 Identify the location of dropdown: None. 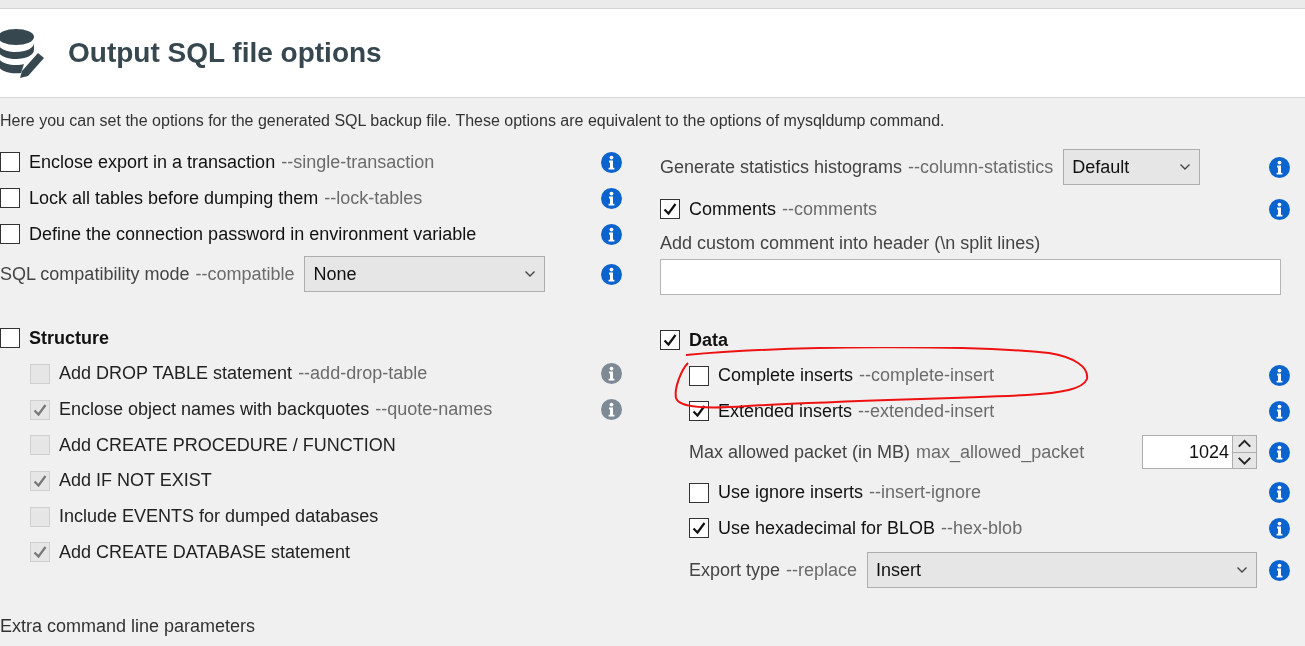
(425, 274).